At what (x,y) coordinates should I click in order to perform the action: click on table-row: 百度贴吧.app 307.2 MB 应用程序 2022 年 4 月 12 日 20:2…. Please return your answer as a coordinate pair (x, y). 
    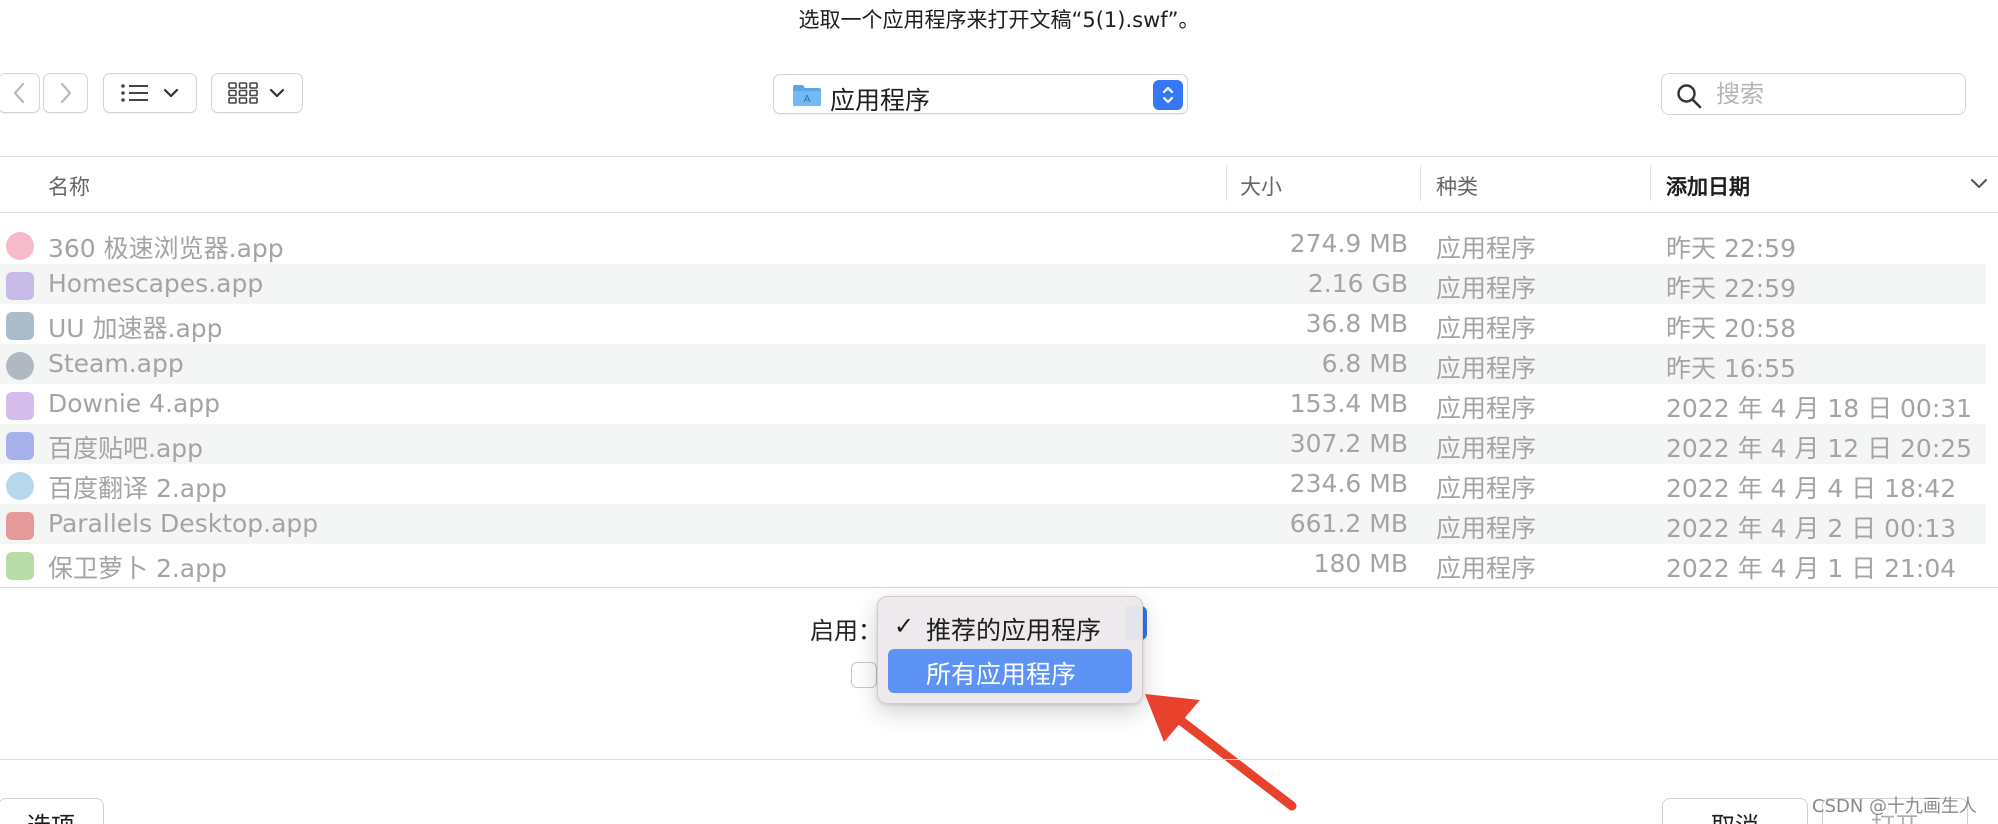
    Looking at the image, I should click on (993, 444).